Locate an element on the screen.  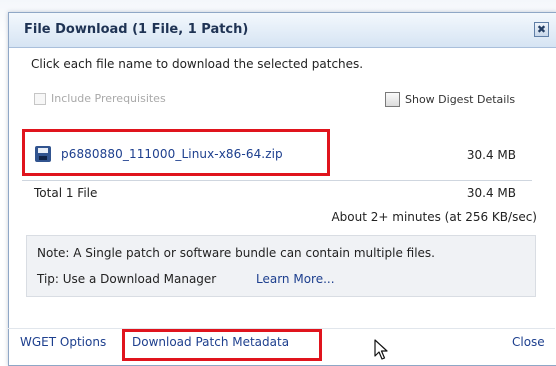
dialog-title: File Download (1 File, 1 Patch) is located at coordinates (136, 29).